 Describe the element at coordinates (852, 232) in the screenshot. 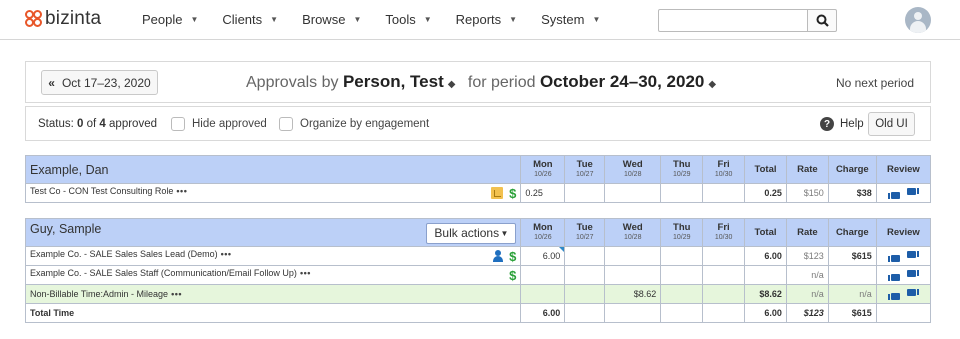

I see `charge-header: Charge` at that location.